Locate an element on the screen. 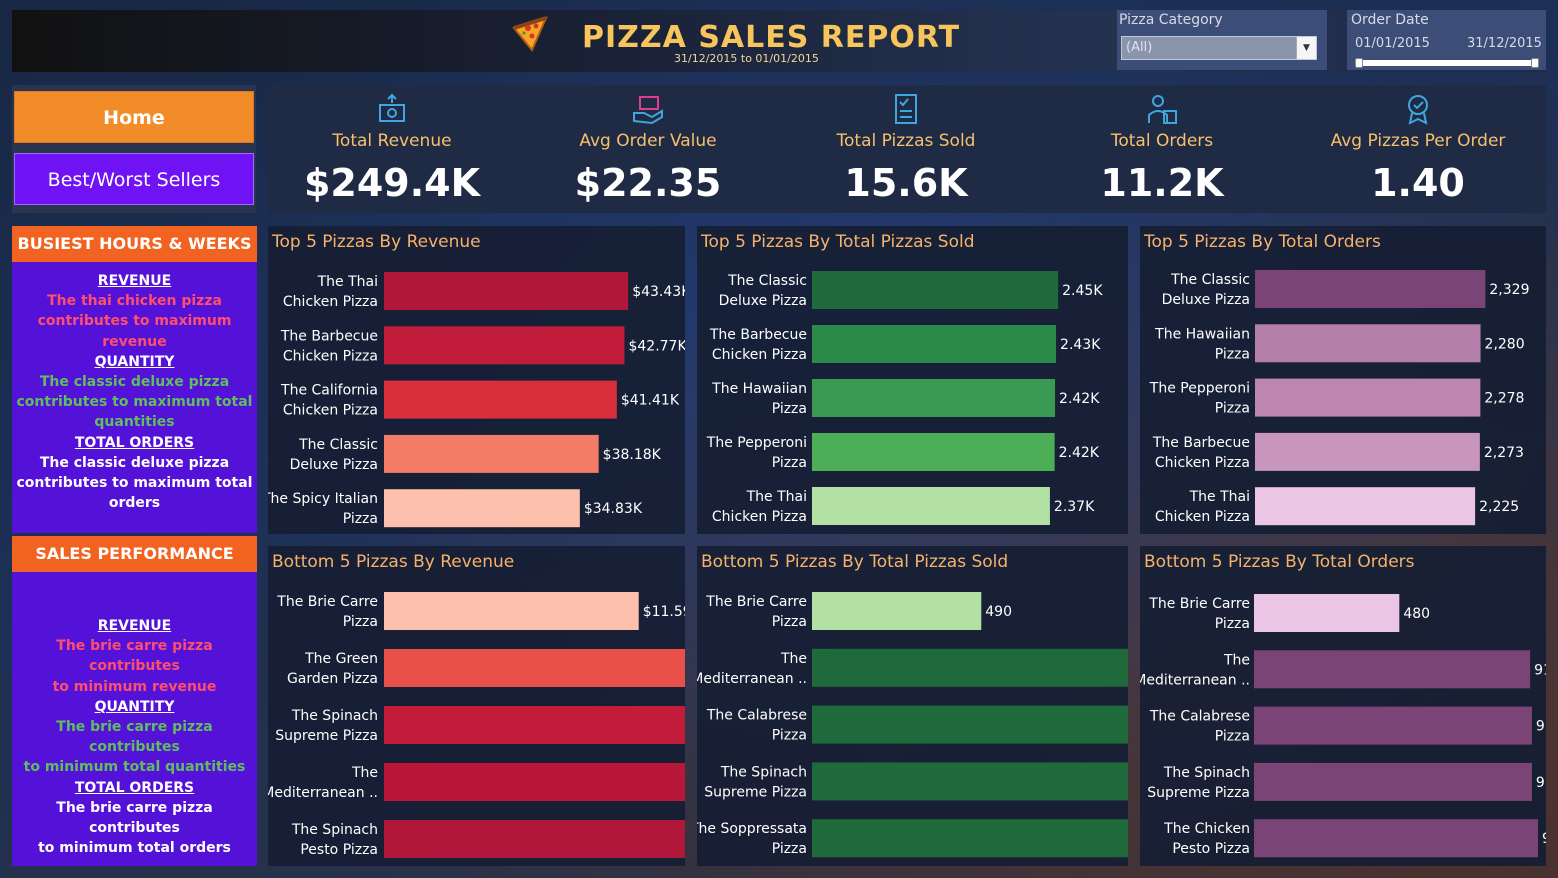 This screenshot has width=1558, height=878. performance-revenue-line: to minimum revenue is located at coordinates (134, 686).